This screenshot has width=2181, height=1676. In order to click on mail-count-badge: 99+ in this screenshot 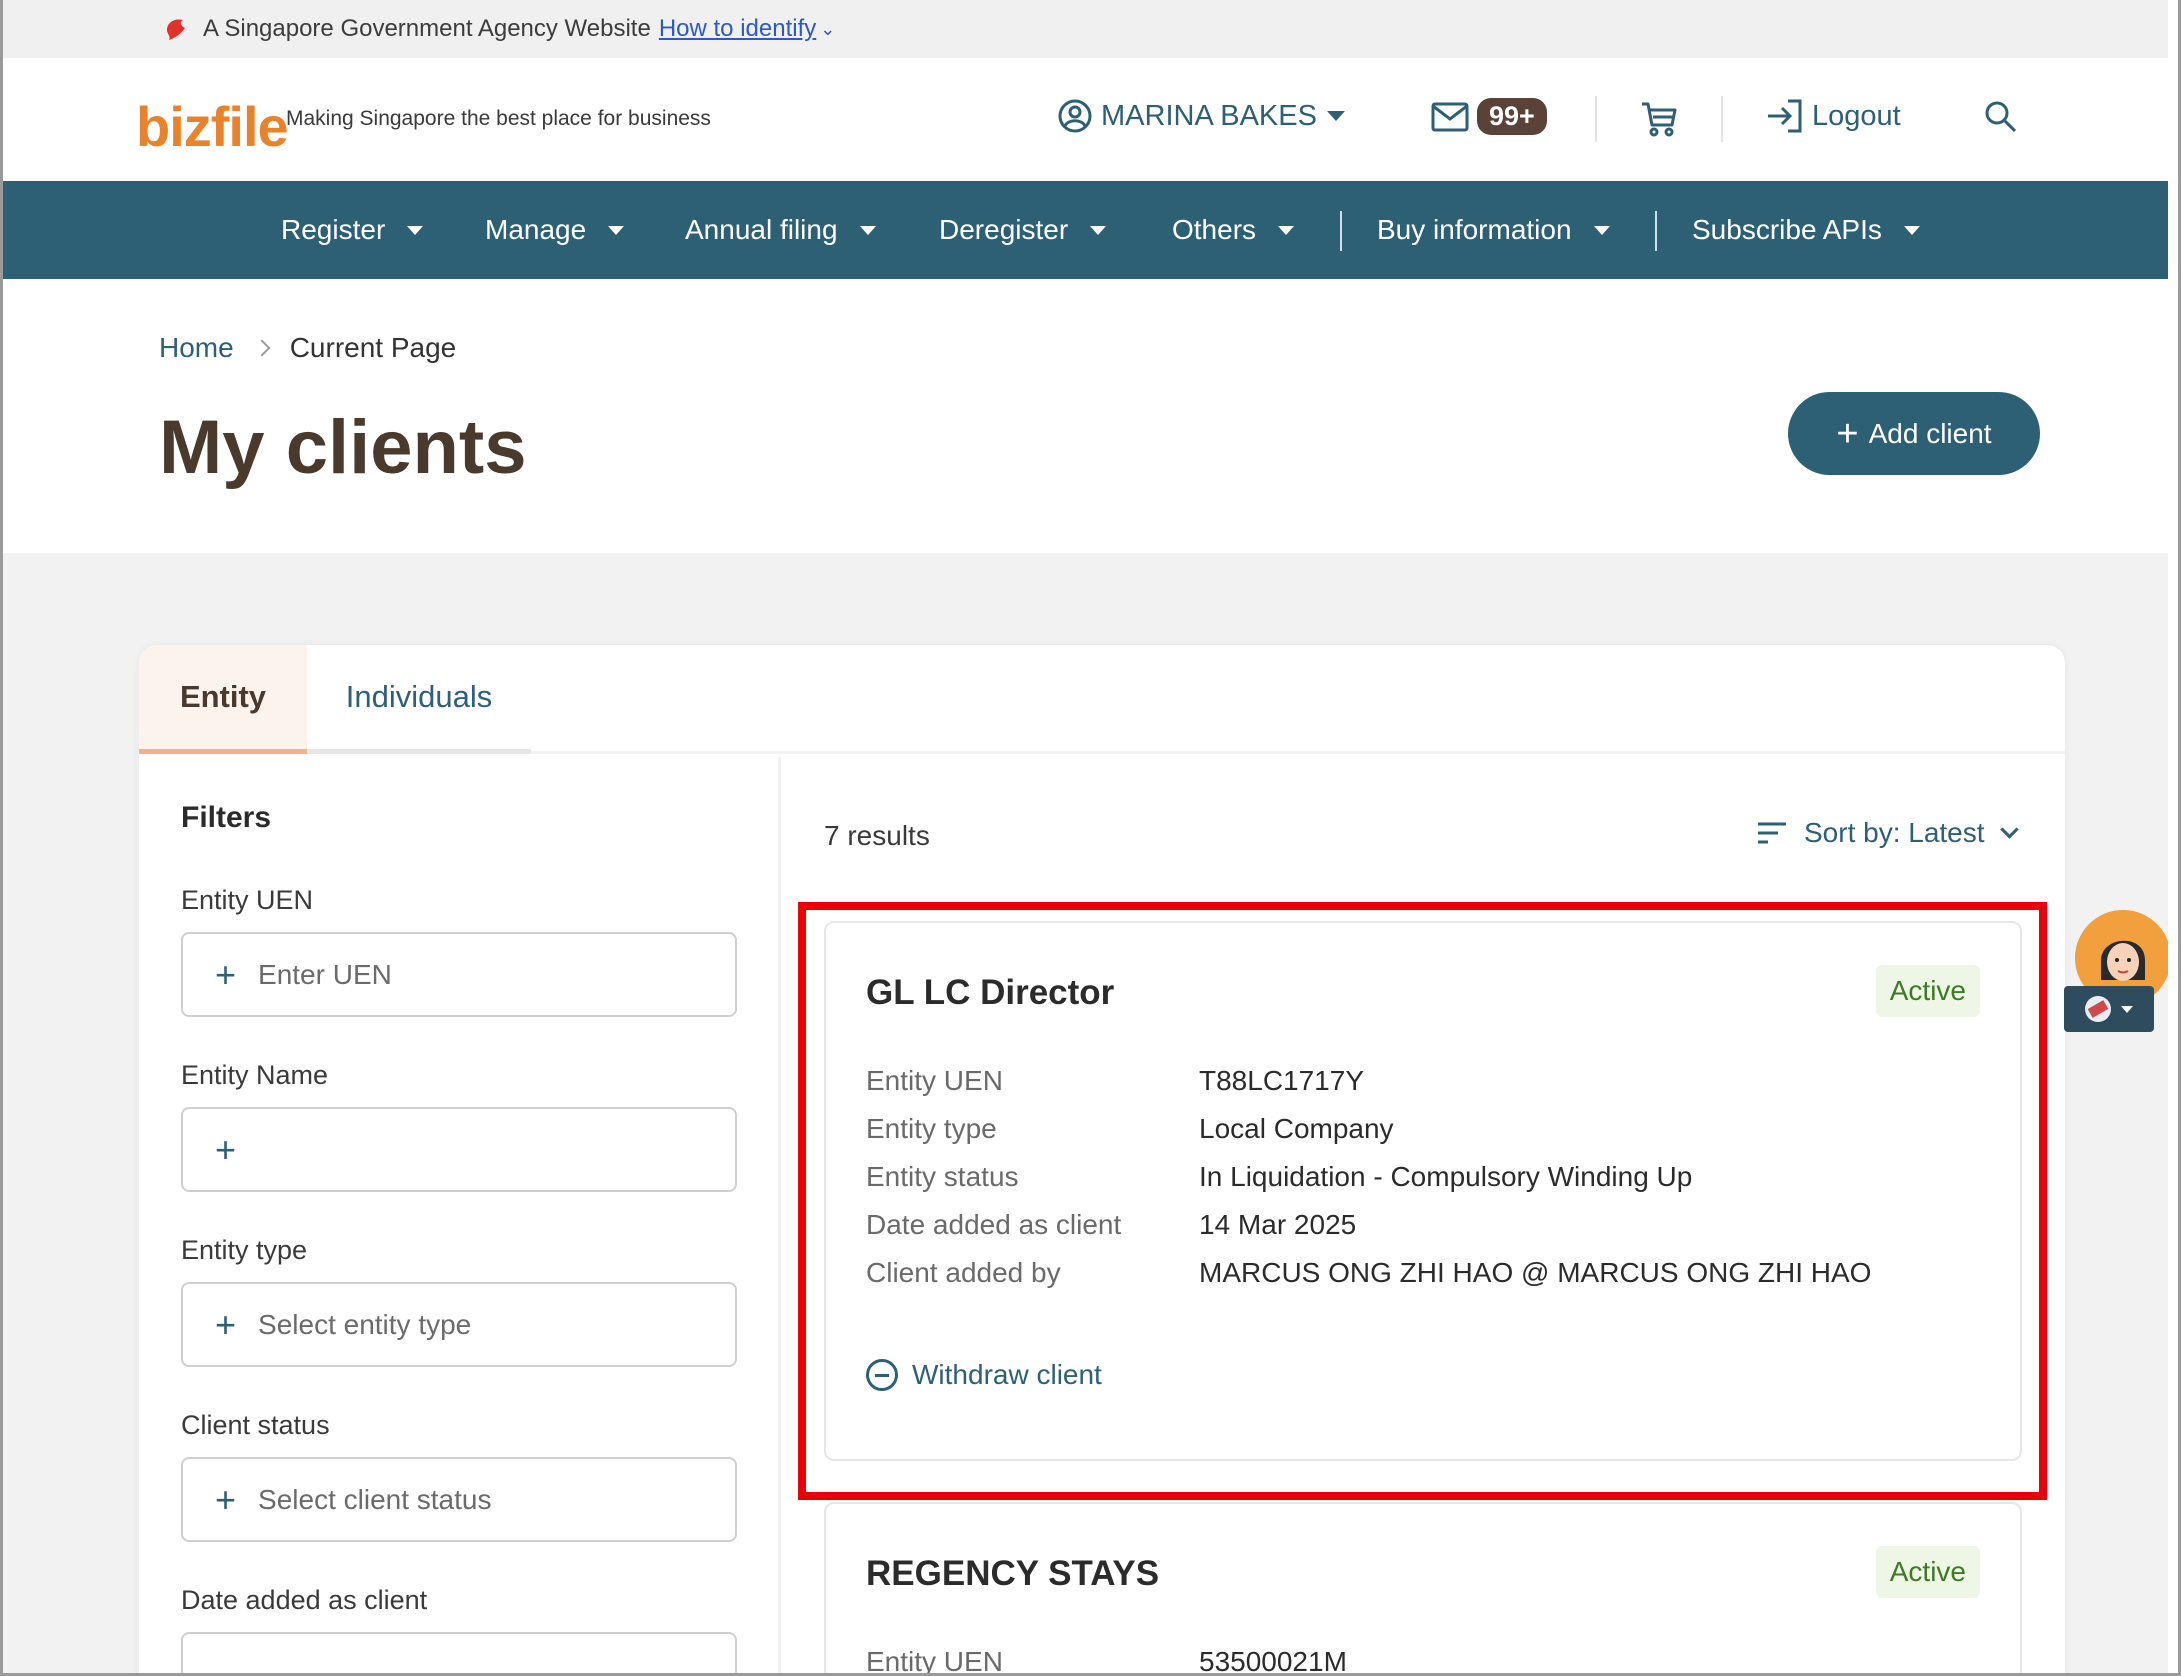, I will do `click(1512, 116)`.